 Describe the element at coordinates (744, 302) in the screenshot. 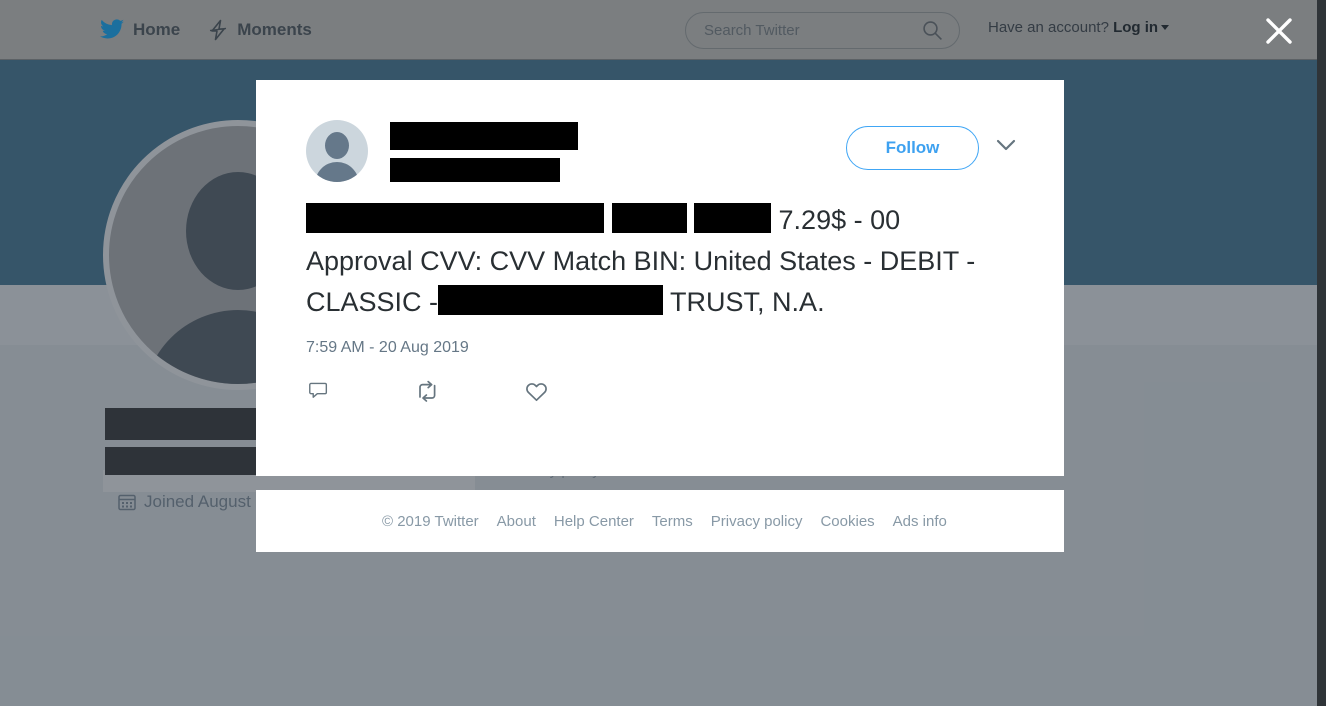

I see `tweet-text-part-b: TRUST, N.A.` at that location.